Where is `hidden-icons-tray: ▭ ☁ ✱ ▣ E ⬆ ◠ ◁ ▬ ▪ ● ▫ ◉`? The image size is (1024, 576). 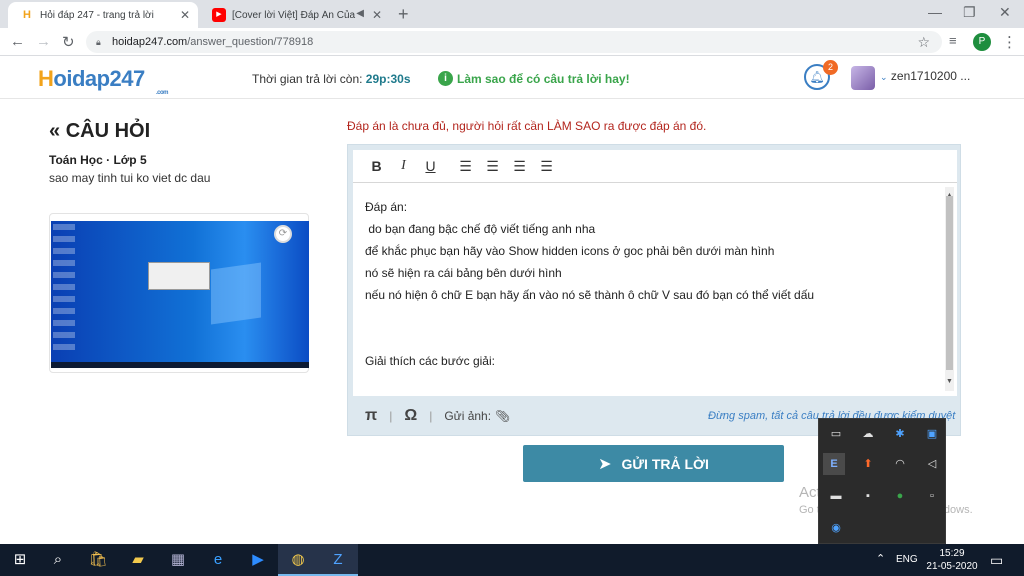
hidden-icons-tray: ▭ ☁ ✱ ▣ E ⬆ ◠ ◁ ▬ ▪ ● ▫ ◉ is located at coordinates (882, 481).